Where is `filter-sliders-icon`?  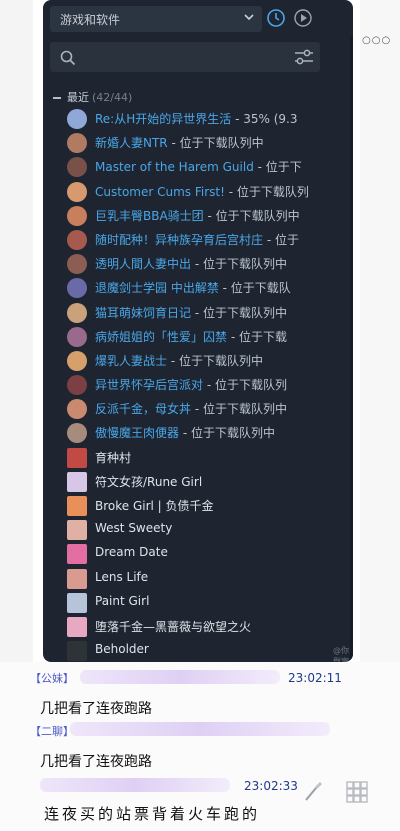 filter-sliders-icon is located at coordinates (304, 57).